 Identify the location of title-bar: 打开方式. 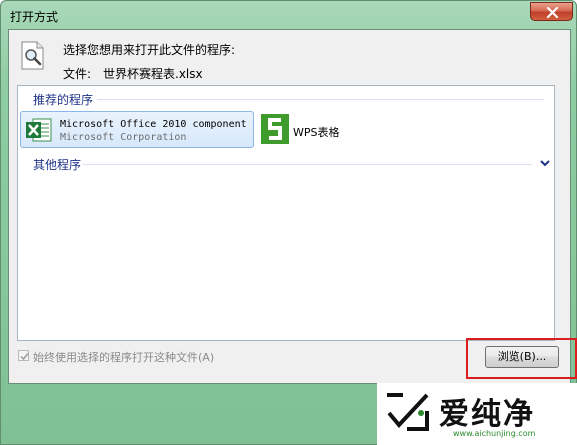
(289, 15).